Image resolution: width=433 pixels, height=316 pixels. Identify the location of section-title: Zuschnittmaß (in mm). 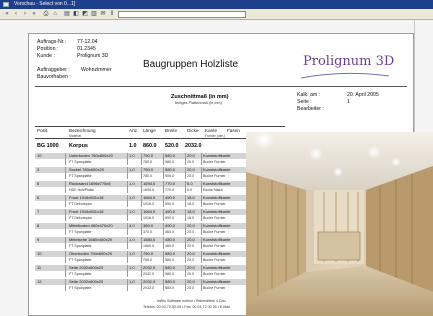
(200, 97).